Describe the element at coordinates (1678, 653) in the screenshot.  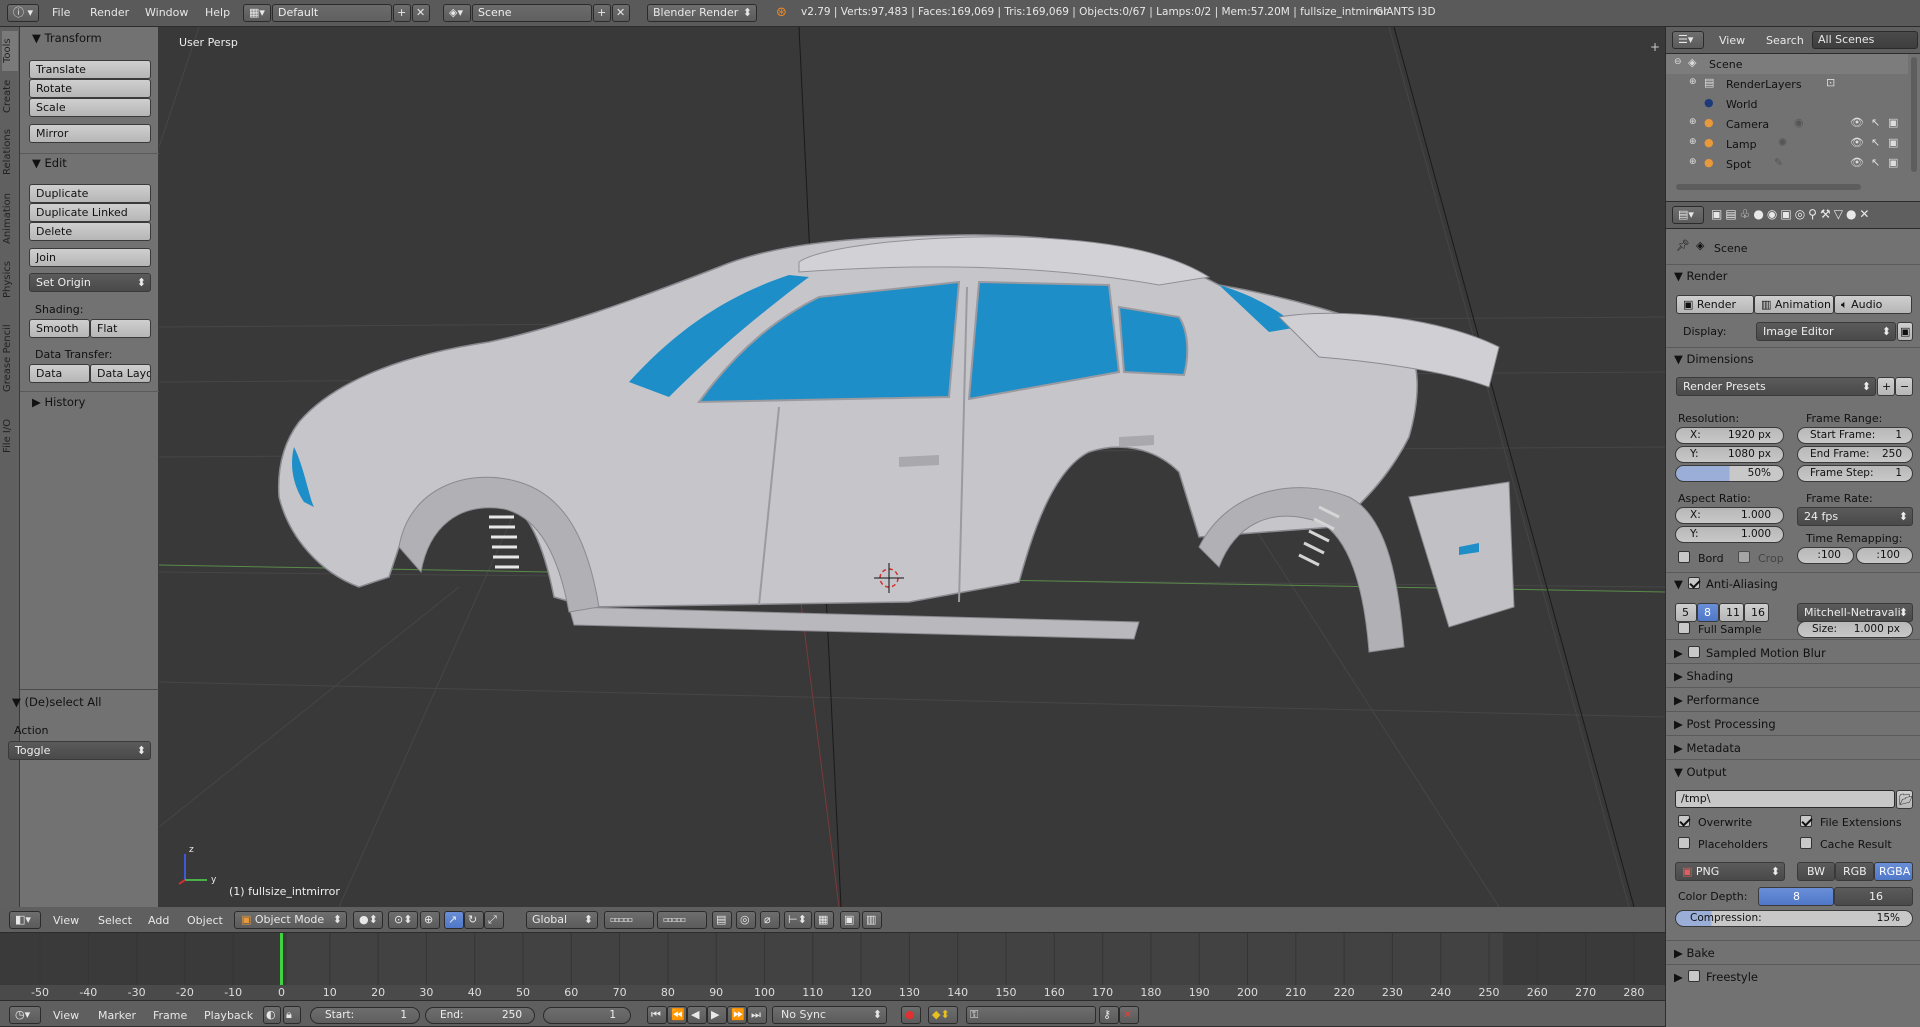
I see `motion-blur-panel-header: ▶` at that location.